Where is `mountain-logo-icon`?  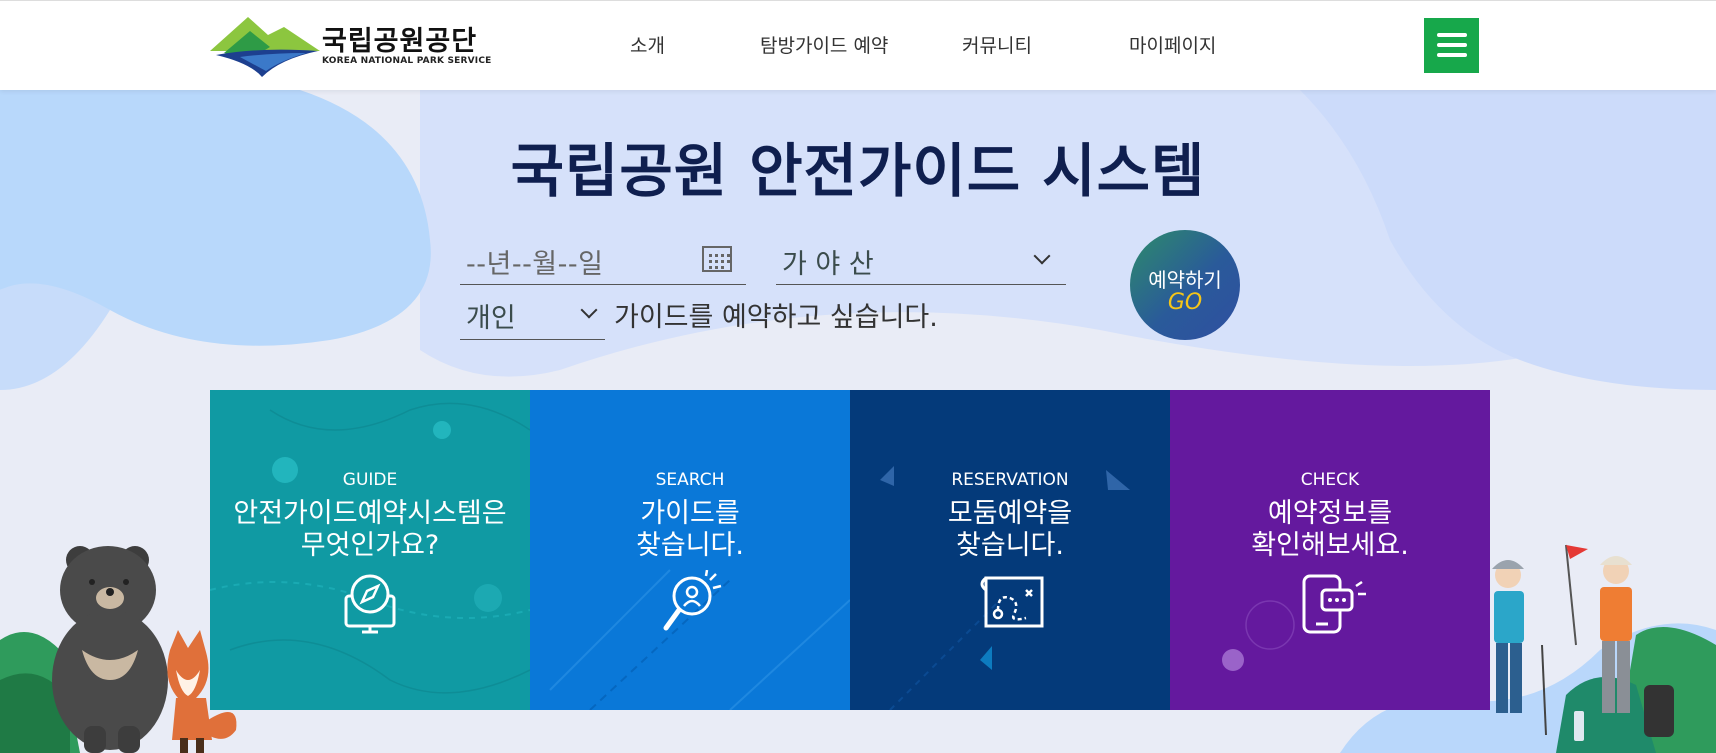
mountain-logo-icon is located at coordinates (265, 47).